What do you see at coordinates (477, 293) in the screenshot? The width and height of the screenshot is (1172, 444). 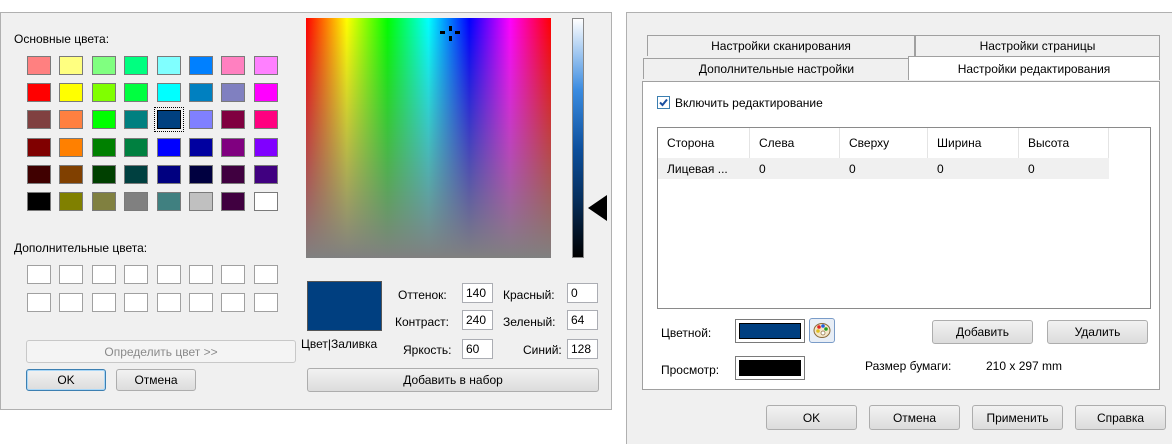 I see `hue-input: 140` at bounding box center [477, 293].